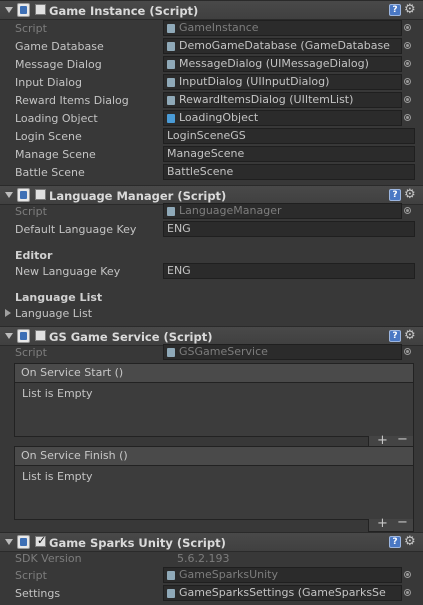 Image resolution: width=423 pixels, height=605 pixels. Describe the element at coordinates (282, 575) in the screenshot. I see `script-field: GameSparksUnity` at that location.